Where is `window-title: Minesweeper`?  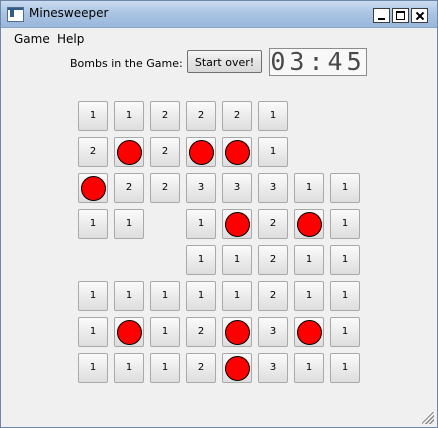
window-title: Minesweeper is located at coordinates (69, 13).